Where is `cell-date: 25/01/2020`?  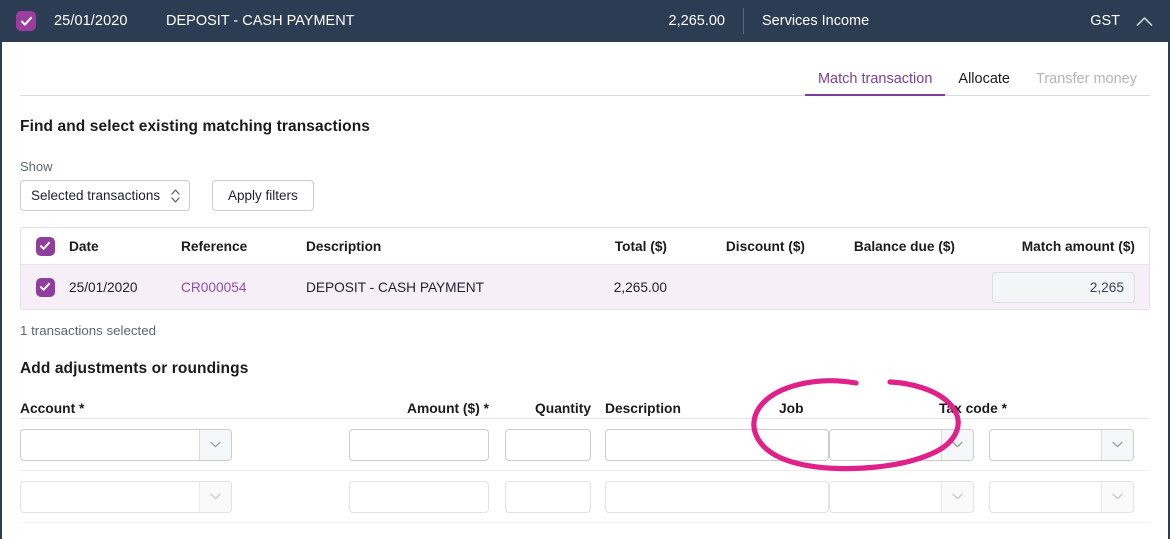
cell-date: 25/01/2020 is located at coordinates (103, 287).